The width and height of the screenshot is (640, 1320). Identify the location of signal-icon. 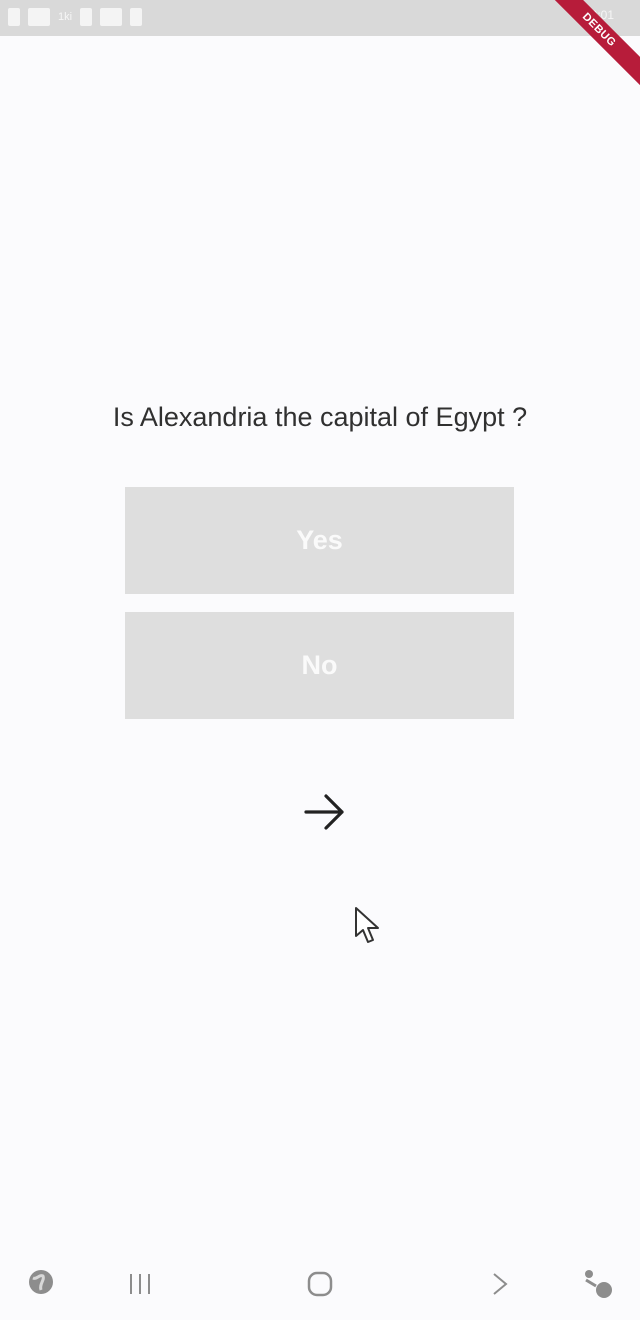
(86, 17).